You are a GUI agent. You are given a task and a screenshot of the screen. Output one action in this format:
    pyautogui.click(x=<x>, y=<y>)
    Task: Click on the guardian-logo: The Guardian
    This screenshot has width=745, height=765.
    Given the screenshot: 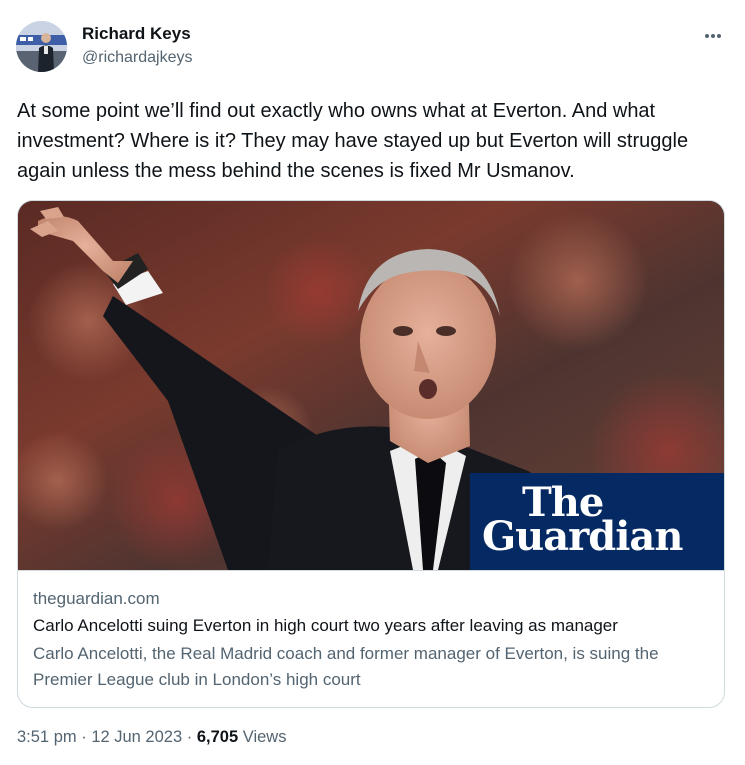 What is the action you would take?
    pyautogui.click(x=597, y=521)
    